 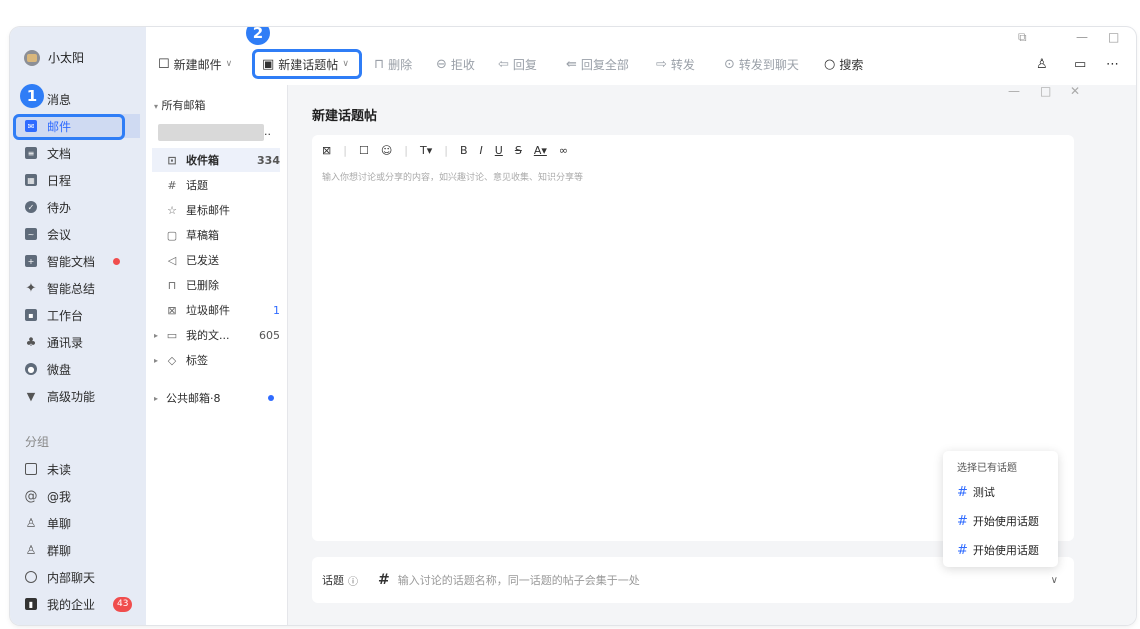 What do you see at coordinates (1075, 91) in the screenshot?
I see `close-icon: ✕` at bounding box center [1075, 91].